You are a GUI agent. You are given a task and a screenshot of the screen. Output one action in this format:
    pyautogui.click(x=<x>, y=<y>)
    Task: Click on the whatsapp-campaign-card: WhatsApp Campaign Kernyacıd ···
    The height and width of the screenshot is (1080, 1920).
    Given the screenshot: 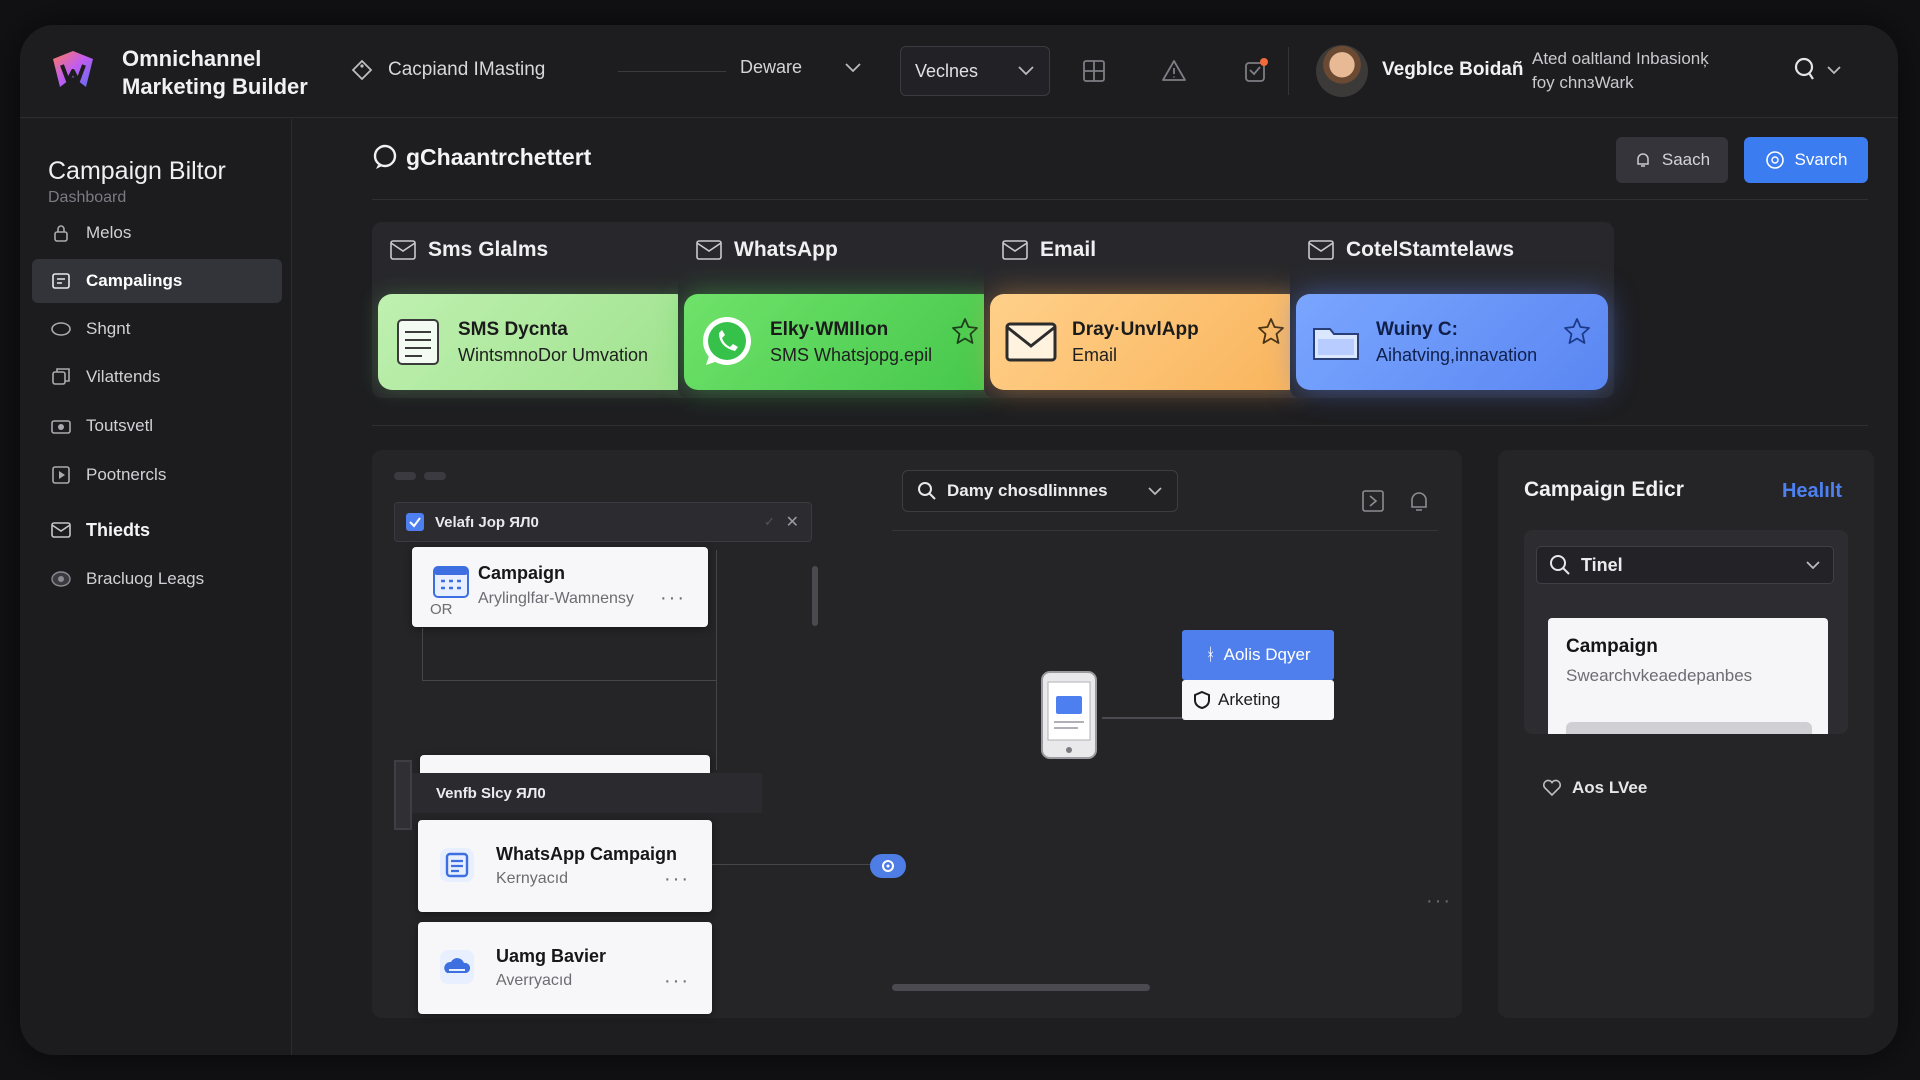 What is the action you would take?
    pyautogui.click(x=565, y=866)
    